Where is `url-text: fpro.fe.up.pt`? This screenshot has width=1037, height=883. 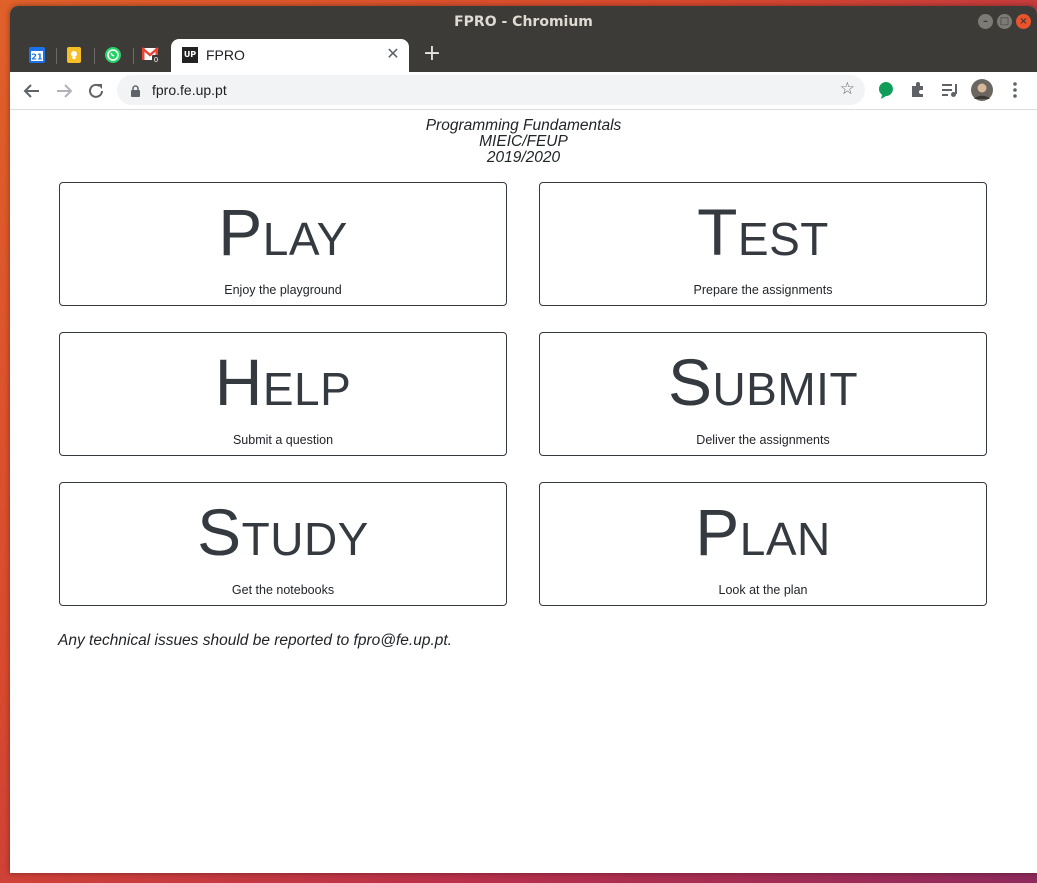
url-text: fpro.fe.up.pt is located at coordinates (189, 90).